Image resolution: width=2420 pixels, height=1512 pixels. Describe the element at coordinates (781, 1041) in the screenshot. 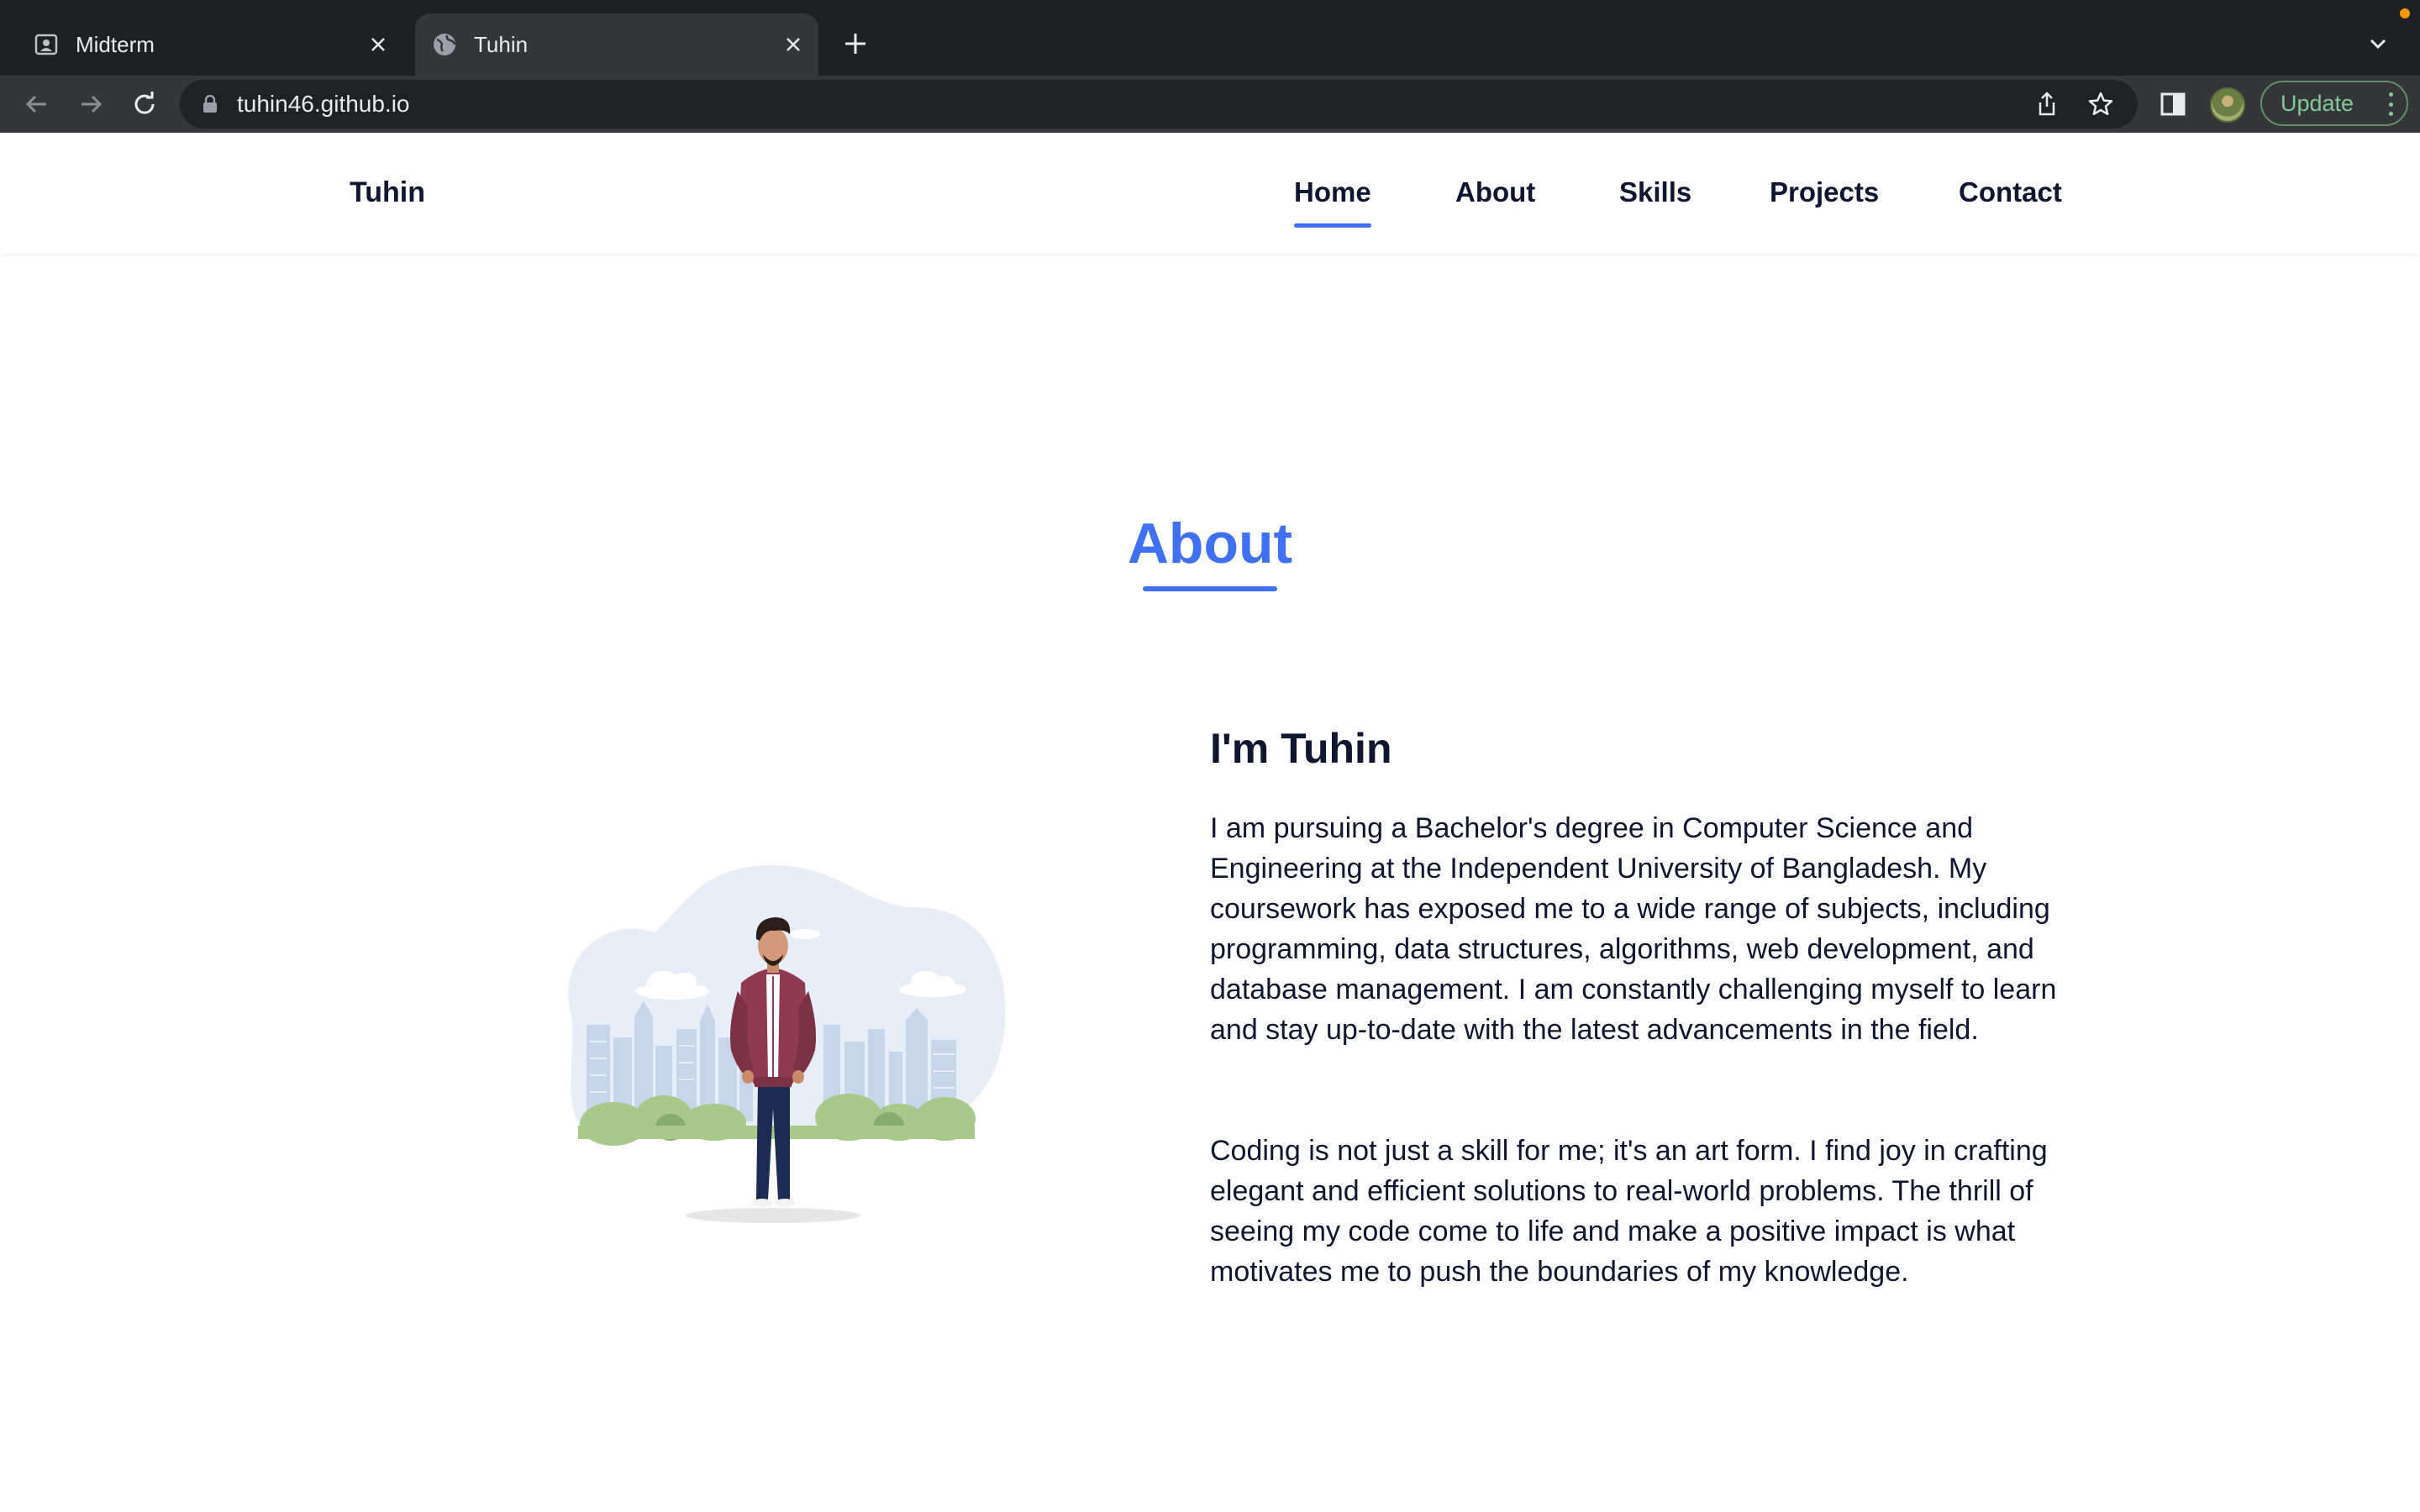

I see `person-illustration` at that location.